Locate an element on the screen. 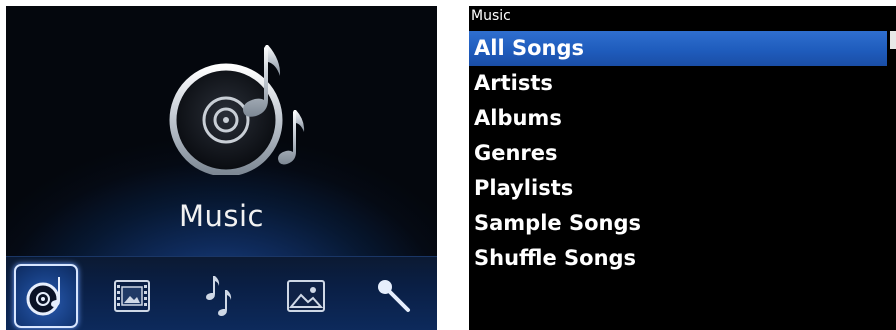 This screenshot has width=896, height=330. menu-item-playlists: Playlists is located at coordinates (678, 188).